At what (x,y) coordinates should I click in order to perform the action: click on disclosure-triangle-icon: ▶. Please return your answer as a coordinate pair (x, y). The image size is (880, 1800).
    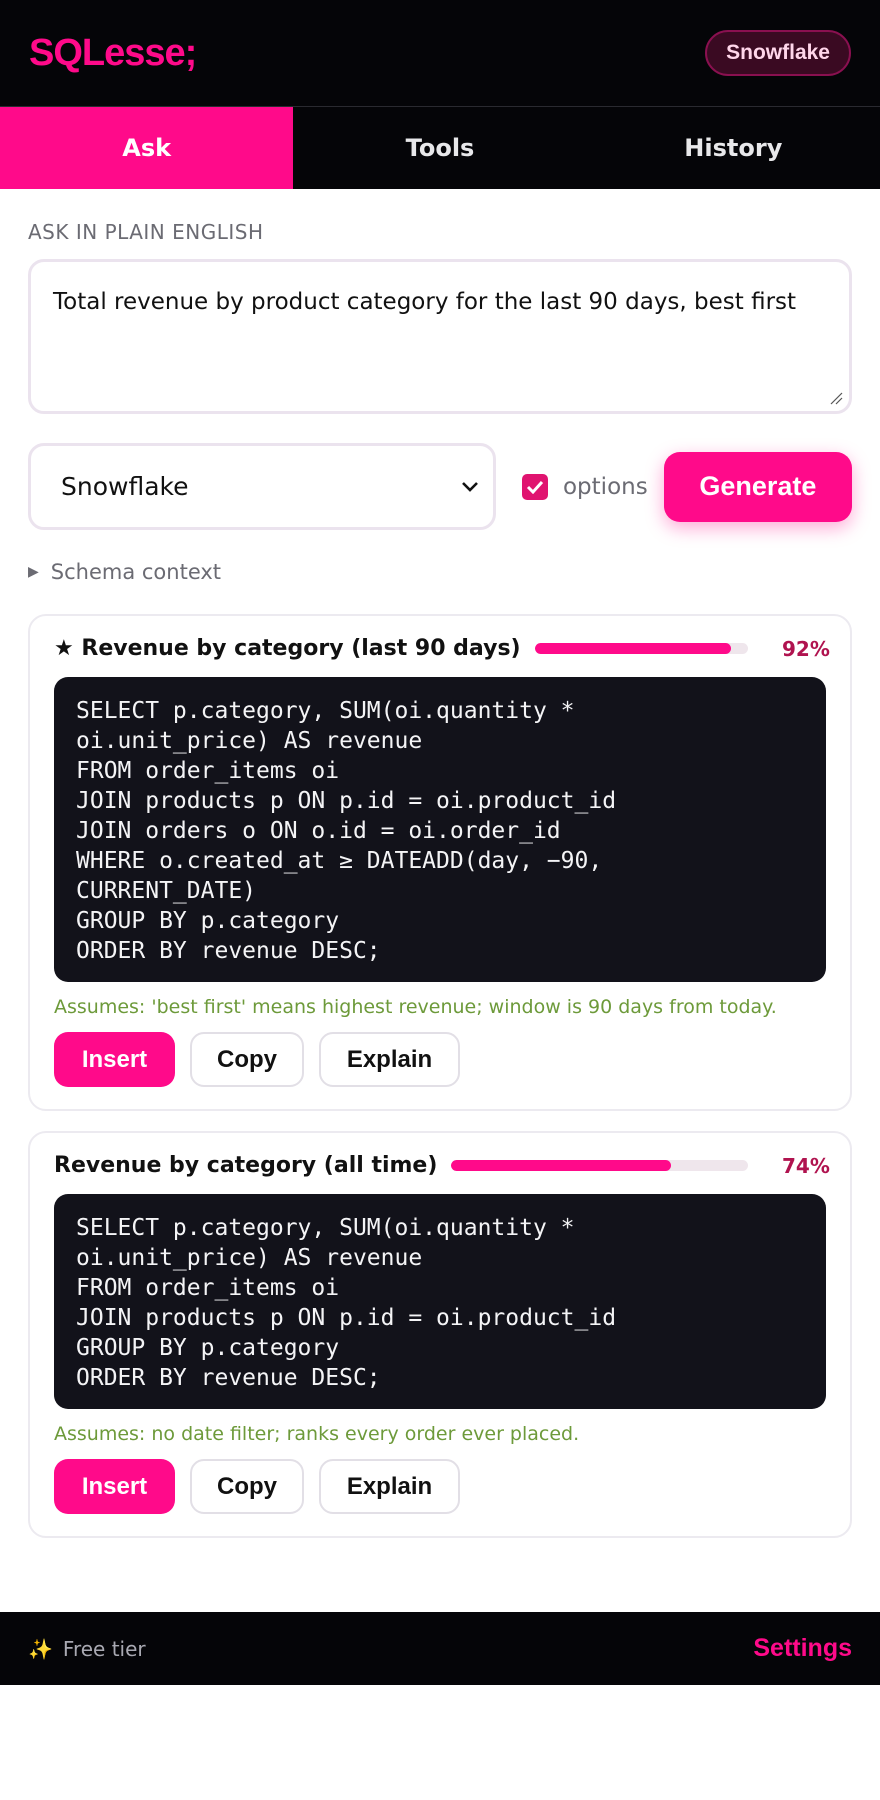
    Looking at the image, I should click on (33, 572).